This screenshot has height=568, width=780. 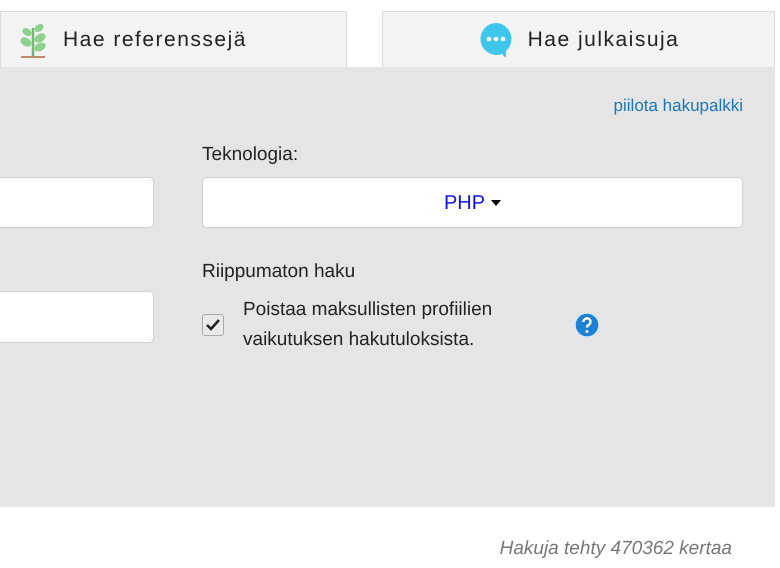 I want to click on help-icon, so click(x=587, y=325).